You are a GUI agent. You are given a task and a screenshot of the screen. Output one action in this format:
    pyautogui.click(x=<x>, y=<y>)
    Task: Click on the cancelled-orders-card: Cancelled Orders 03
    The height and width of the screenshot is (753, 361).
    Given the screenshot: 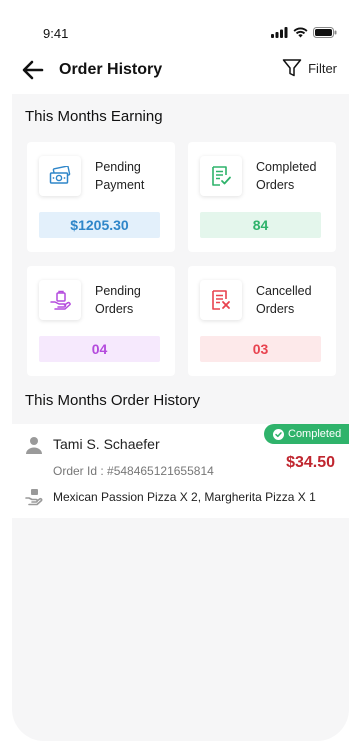 What is the action you would take?
    pyautogui.click(x=262, y=321)
    